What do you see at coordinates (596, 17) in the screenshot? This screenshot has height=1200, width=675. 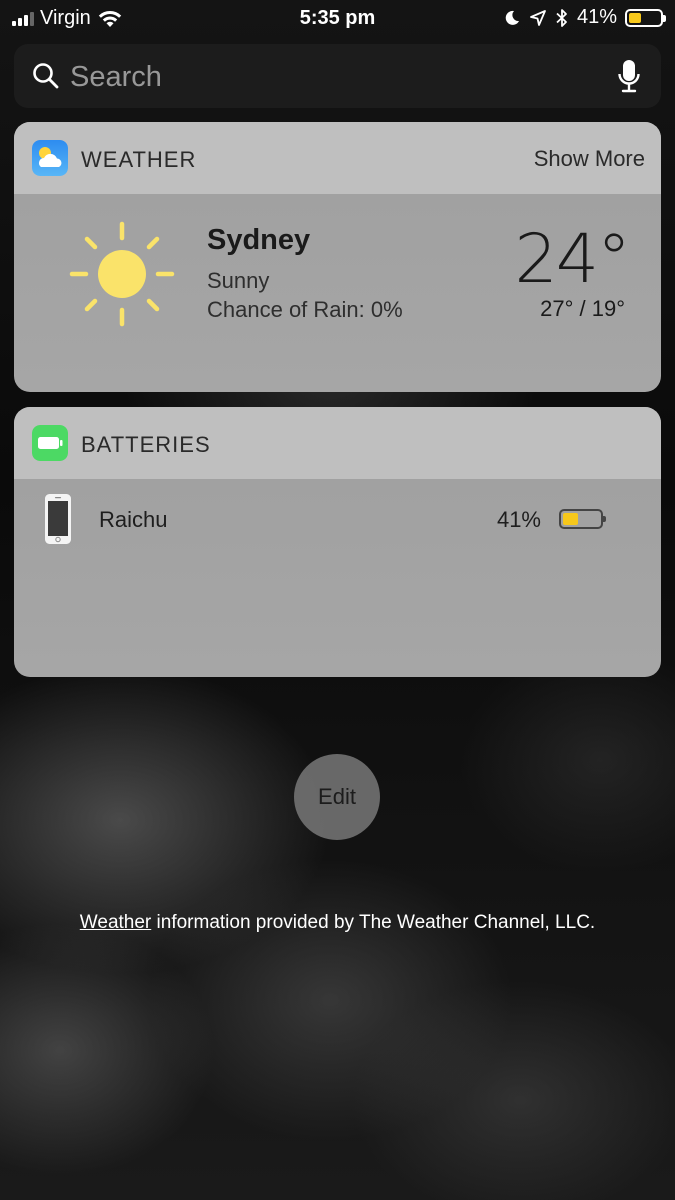 I see `battery-percent: 41%` at bounding box center [596, 17].